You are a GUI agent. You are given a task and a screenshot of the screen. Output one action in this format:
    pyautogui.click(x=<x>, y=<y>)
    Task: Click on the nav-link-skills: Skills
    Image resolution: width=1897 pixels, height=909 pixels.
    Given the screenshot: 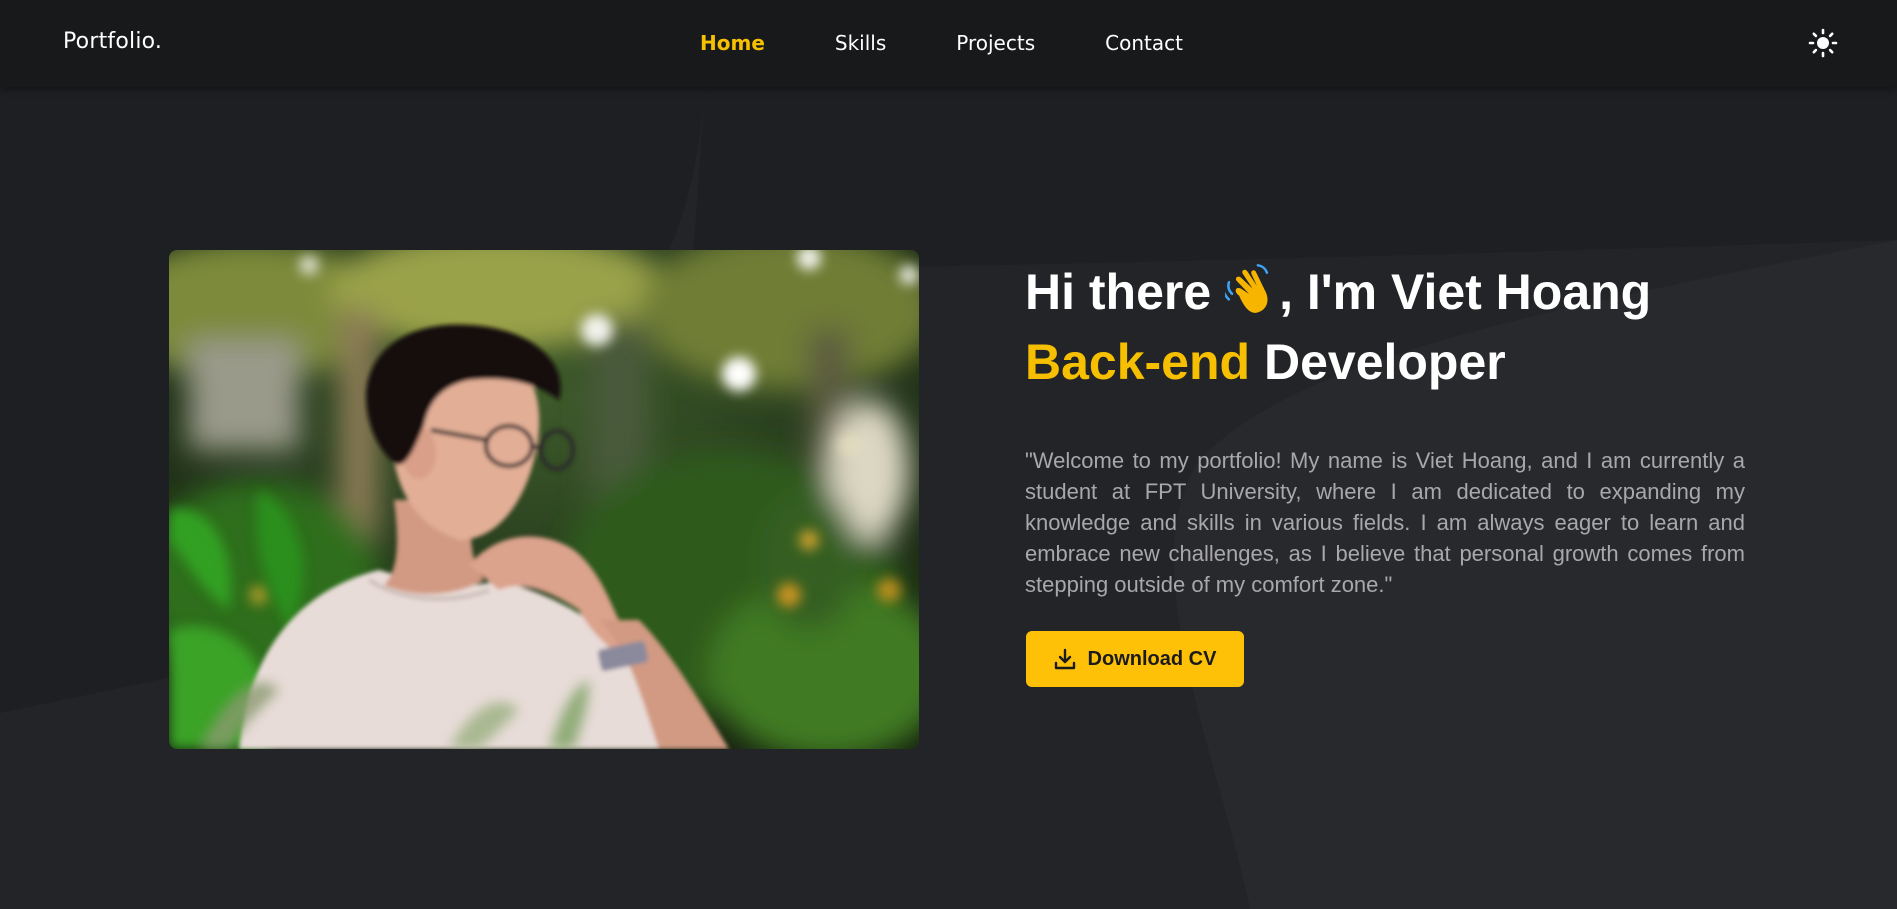 What is the action you would take?
    pyautogui.click(x=860, y=43)
    